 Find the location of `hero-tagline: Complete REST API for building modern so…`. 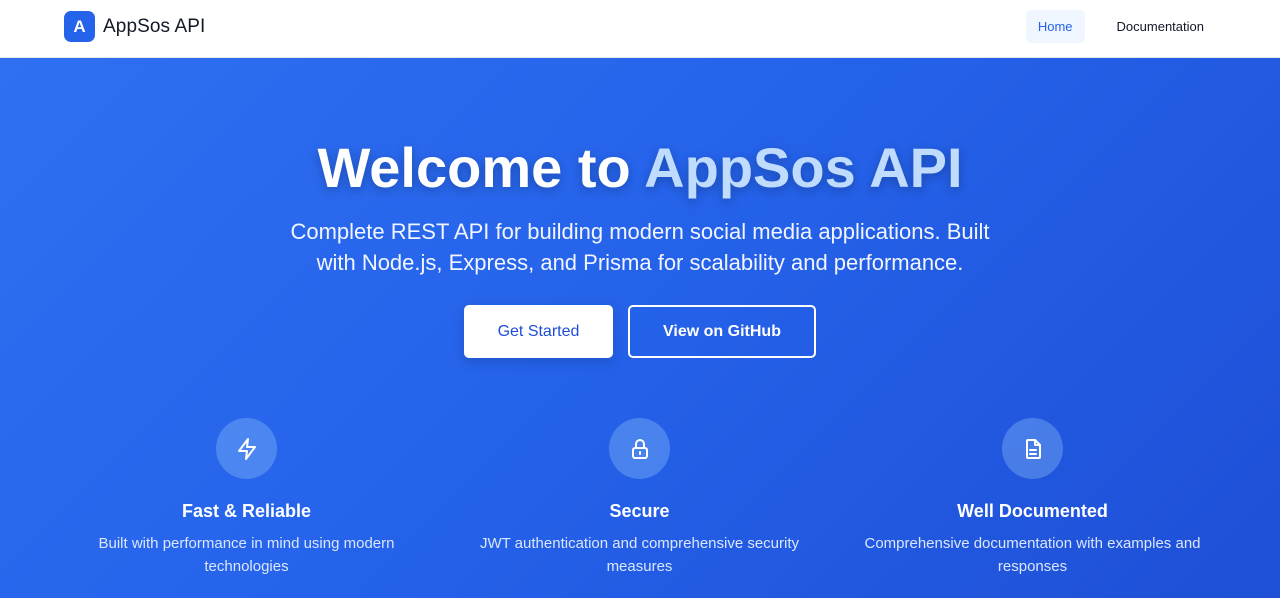

hero-tagline: Complete REST API for building modern so… is located at coordinates (640, 247).